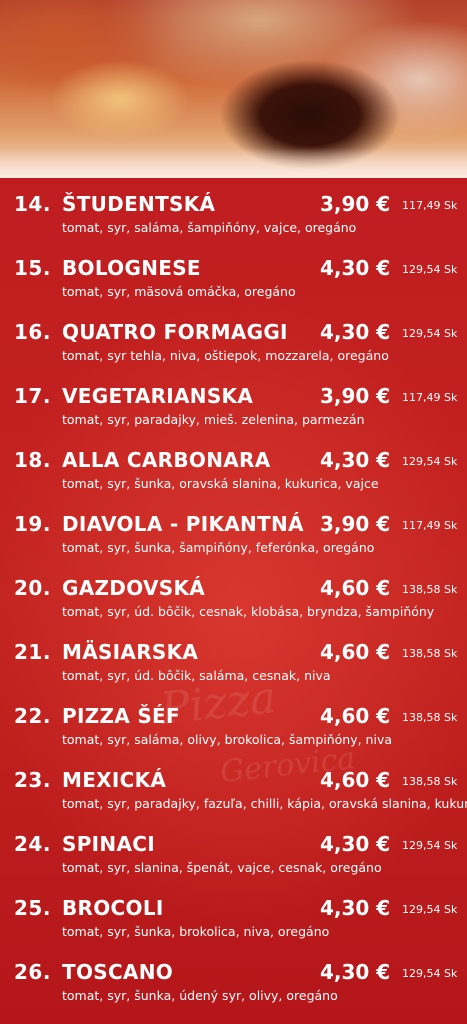 Image resolution: width=467 pixels, height=1024 pixels. Describe the element at coordinates (131, 268) in the screenshot. I see `item-name: BOLOGNESE` at that location.